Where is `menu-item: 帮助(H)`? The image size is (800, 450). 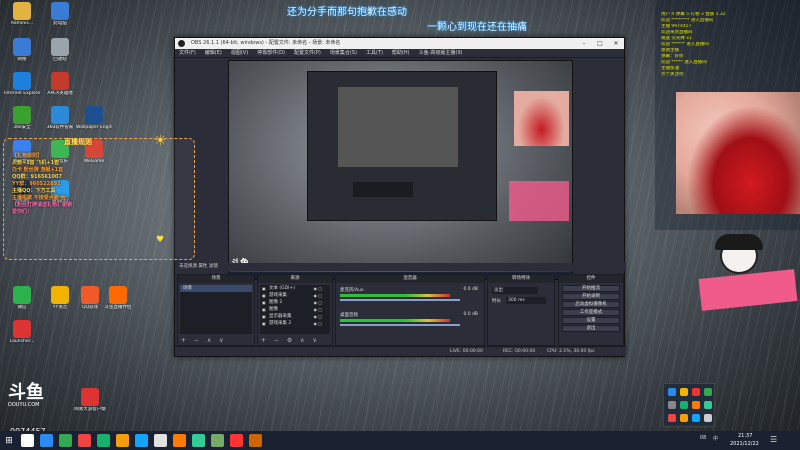 menu-item: 帮助(H) is located at coordinates (401, 53).